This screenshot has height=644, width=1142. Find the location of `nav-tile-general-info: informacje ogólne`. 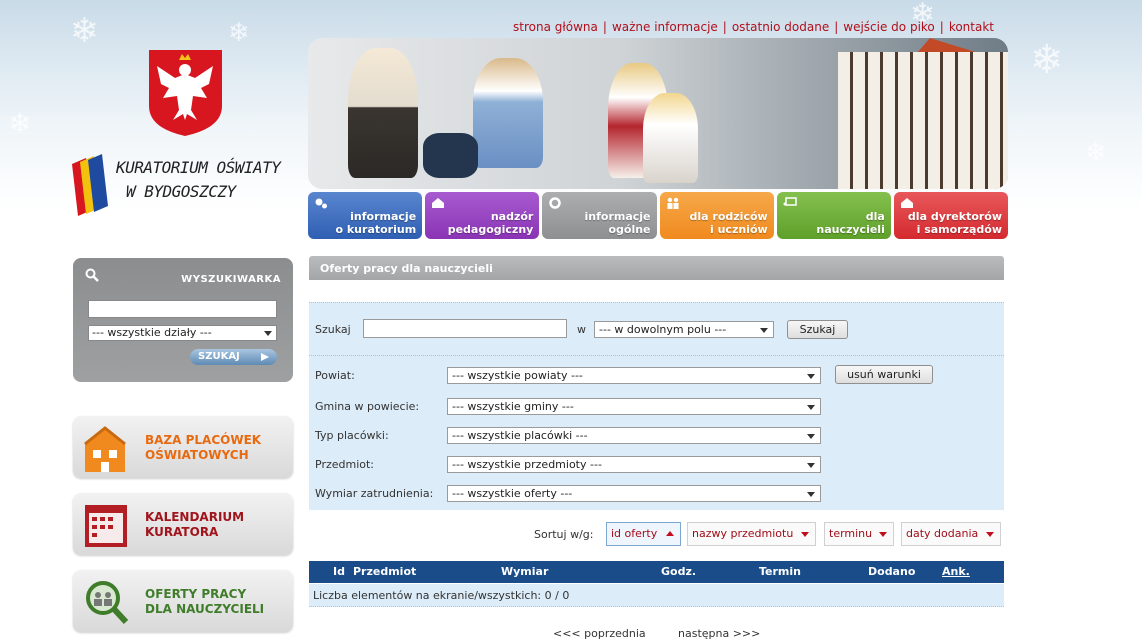

nav-tile-general-info: informacje ogólne is located at coordinates (599, 215).